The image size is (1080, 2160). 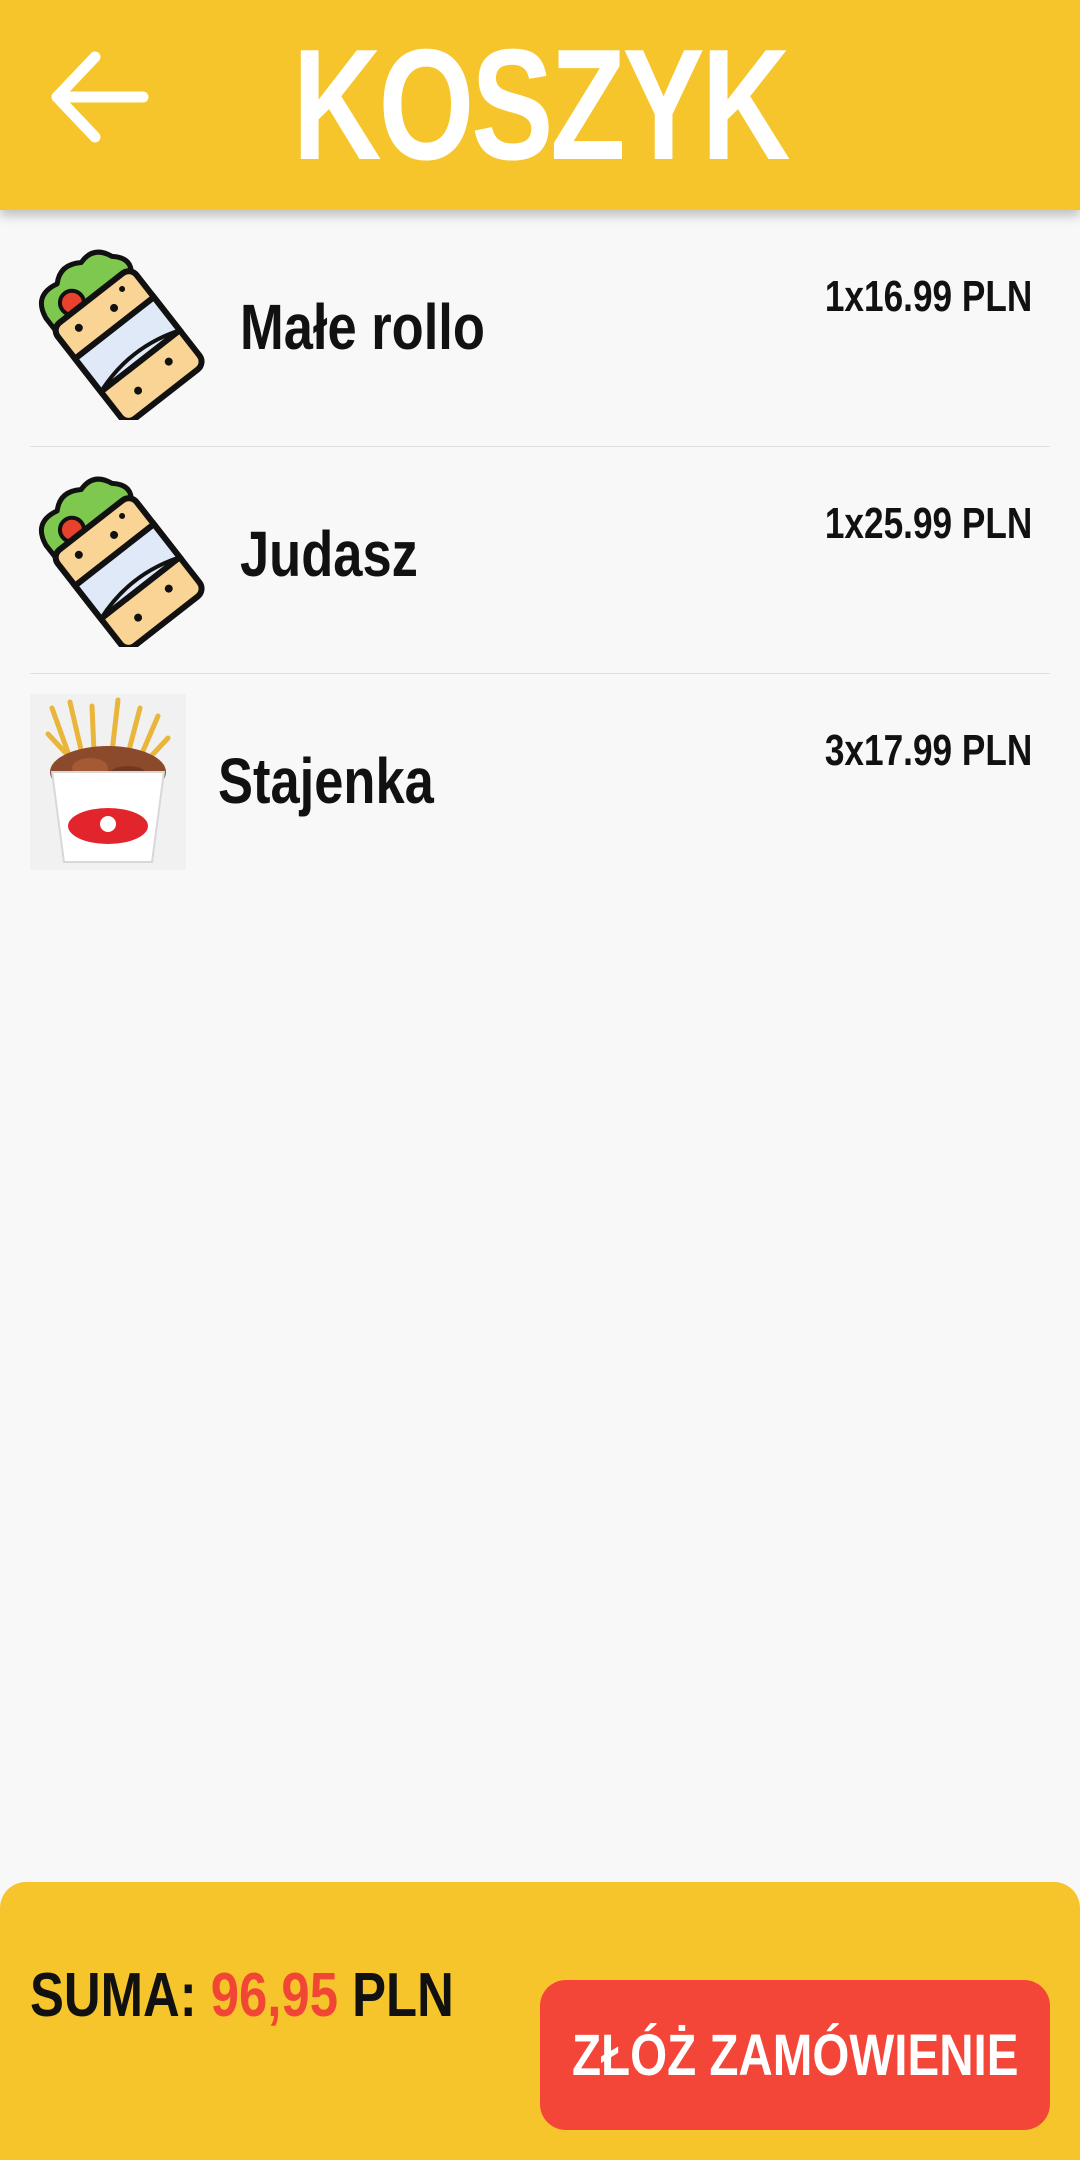 I want to click on cart-item: Judasz 1x25.99 PLN, so click(x=540, y=560).